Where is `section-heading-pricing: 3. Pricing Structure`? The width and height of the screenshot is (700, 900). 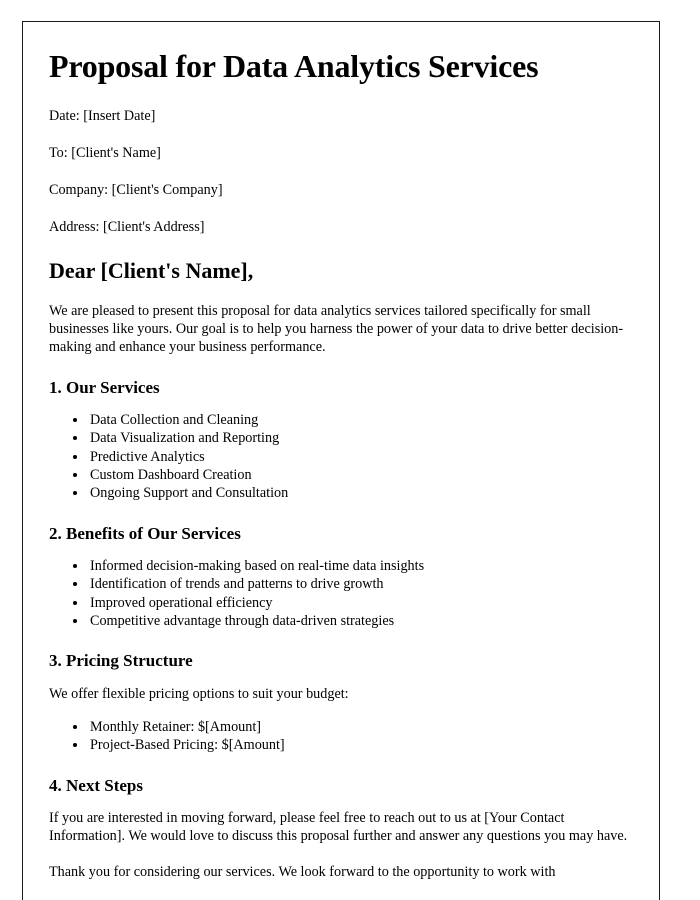 section-heading-pricing: 3. Pricing Structure is located at coordinates (121, 661).